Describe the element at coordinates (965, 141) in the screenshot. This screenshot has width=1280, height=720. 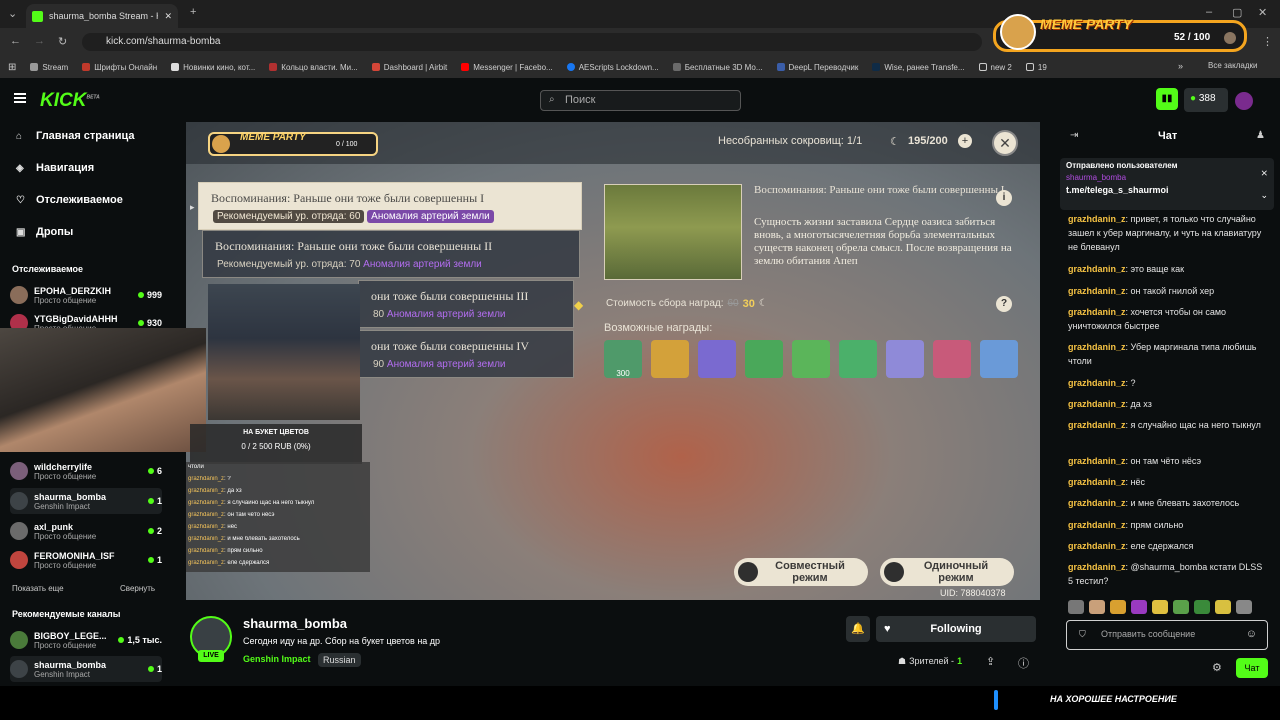
I see `add-resin-icon: +` at that location.